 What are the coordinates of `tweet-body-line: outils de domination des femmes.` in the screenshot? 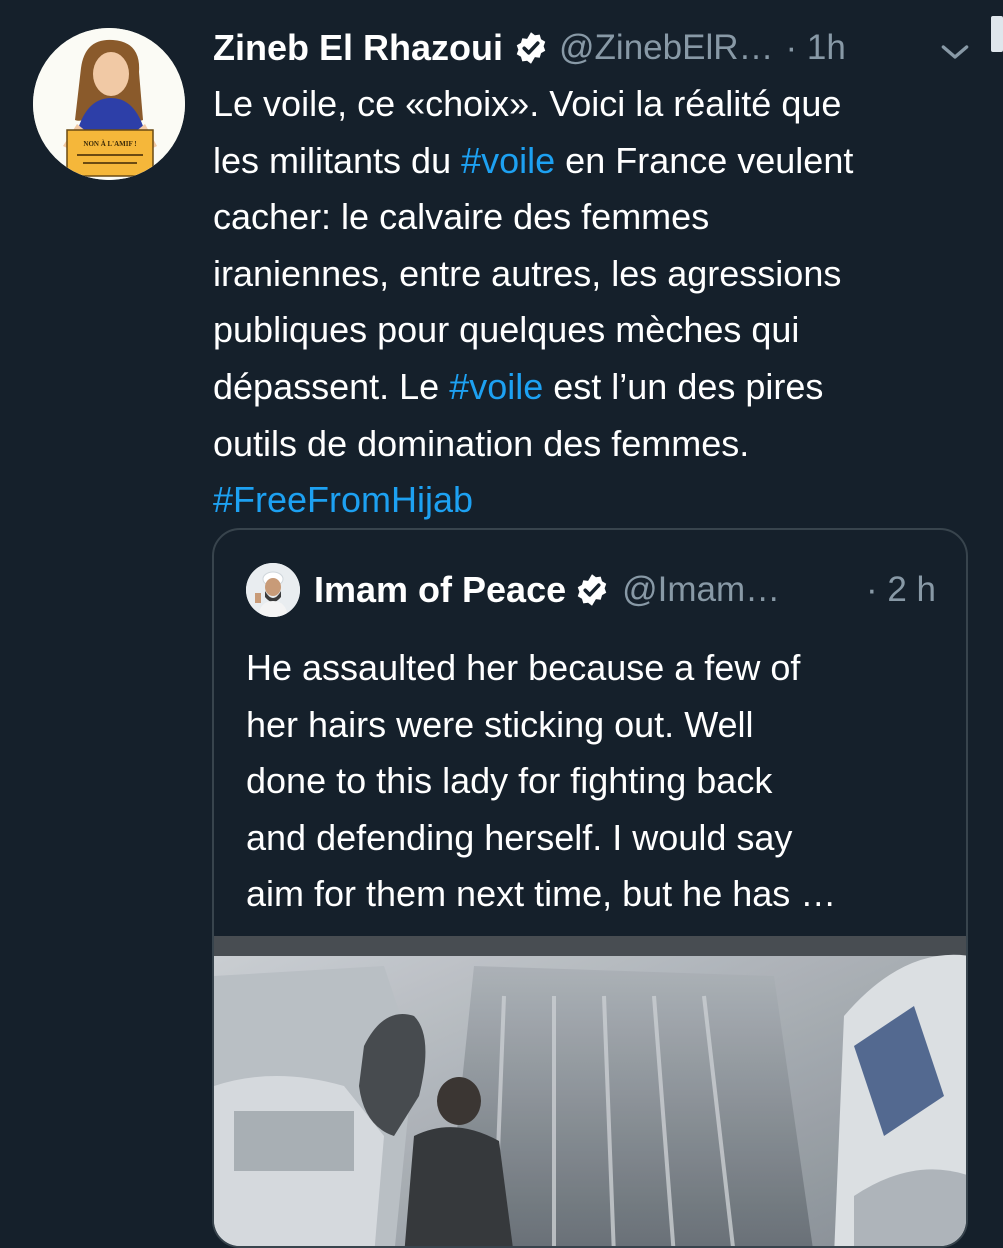 It's located at (598, 444).